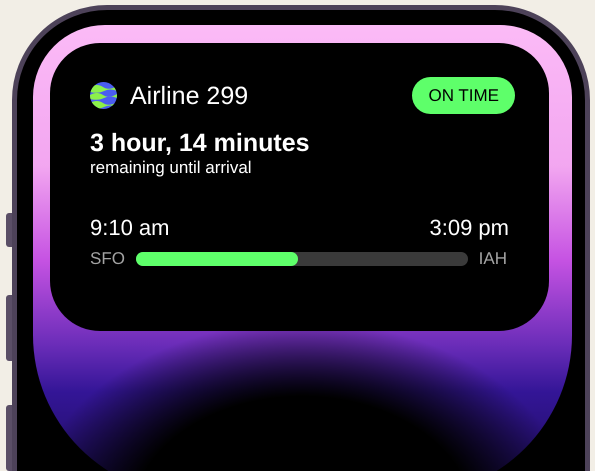 The height and width of the screenshot is (471, 595). What do you see at coordinates (189, 95) in the screenshot?
I see `airline-name: Airline 299` at bounding box center [189, 95].